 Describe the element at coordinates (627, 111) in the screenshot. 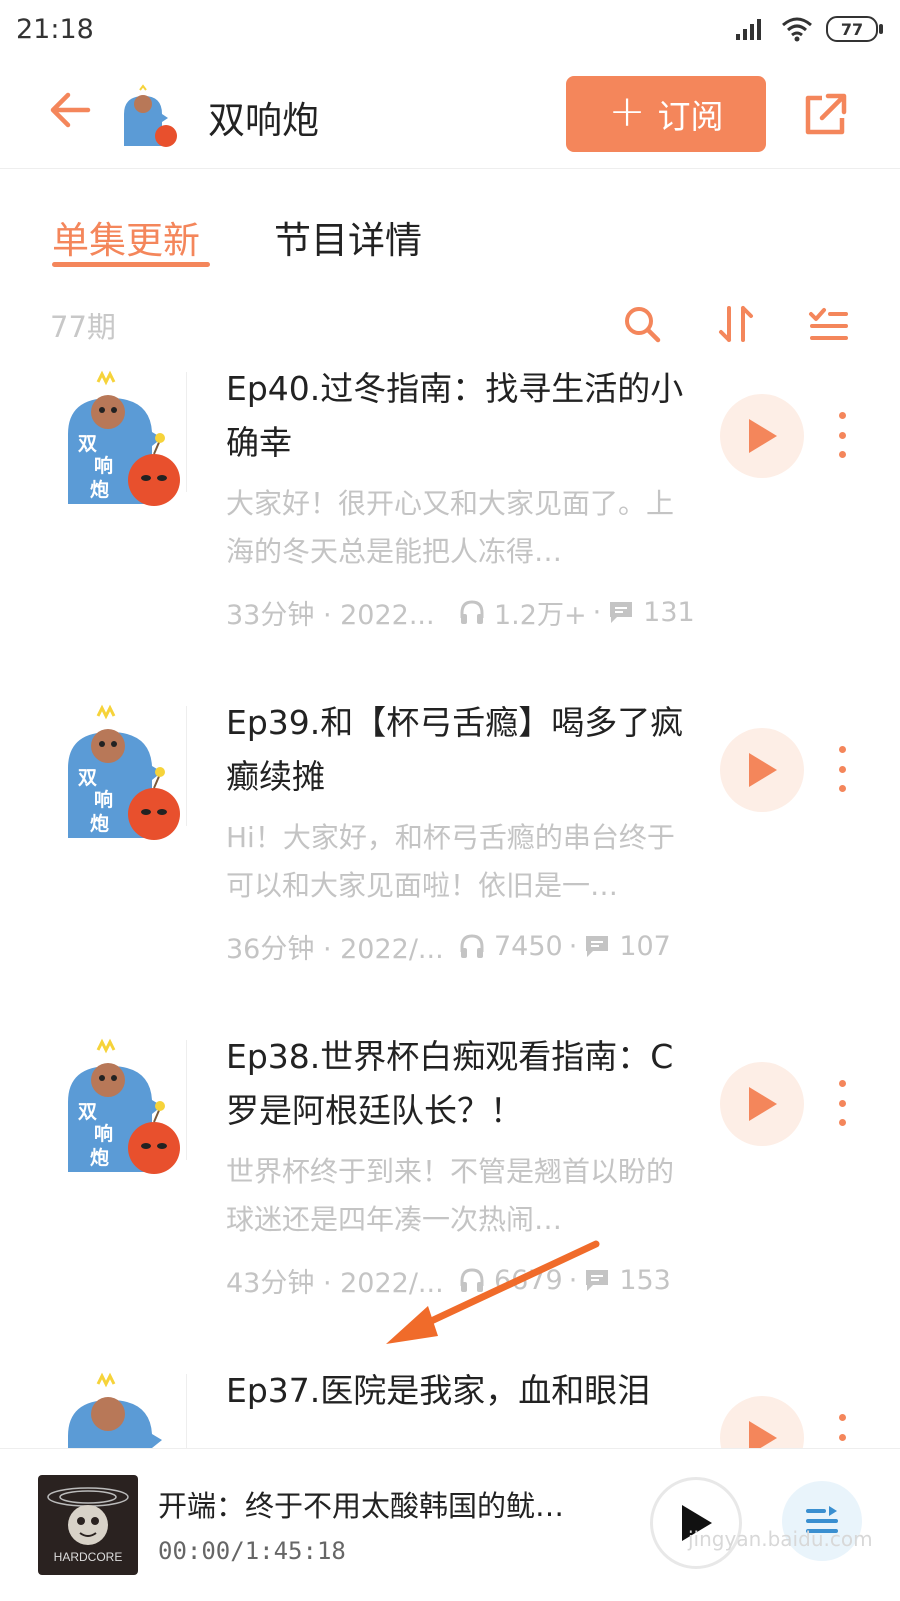

I see `plus-icon: +` at that location.